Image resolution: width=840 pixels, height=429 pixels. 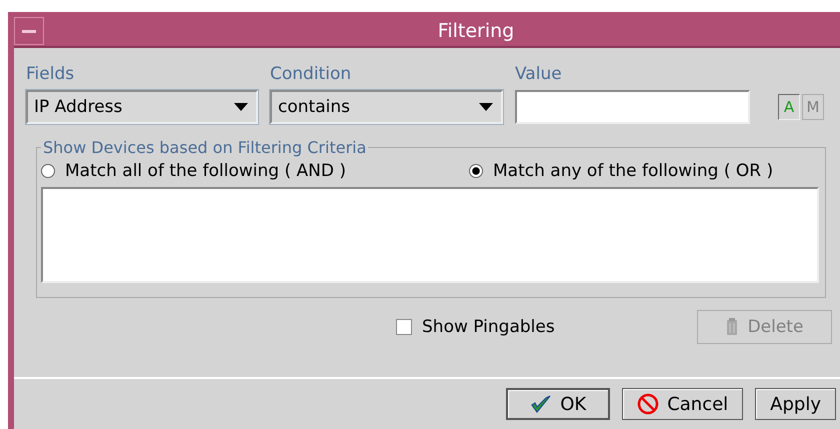 What do you see at coordinates (632, 107) in the screenshot?
I see `value-field` at bounding box center [632, 107].